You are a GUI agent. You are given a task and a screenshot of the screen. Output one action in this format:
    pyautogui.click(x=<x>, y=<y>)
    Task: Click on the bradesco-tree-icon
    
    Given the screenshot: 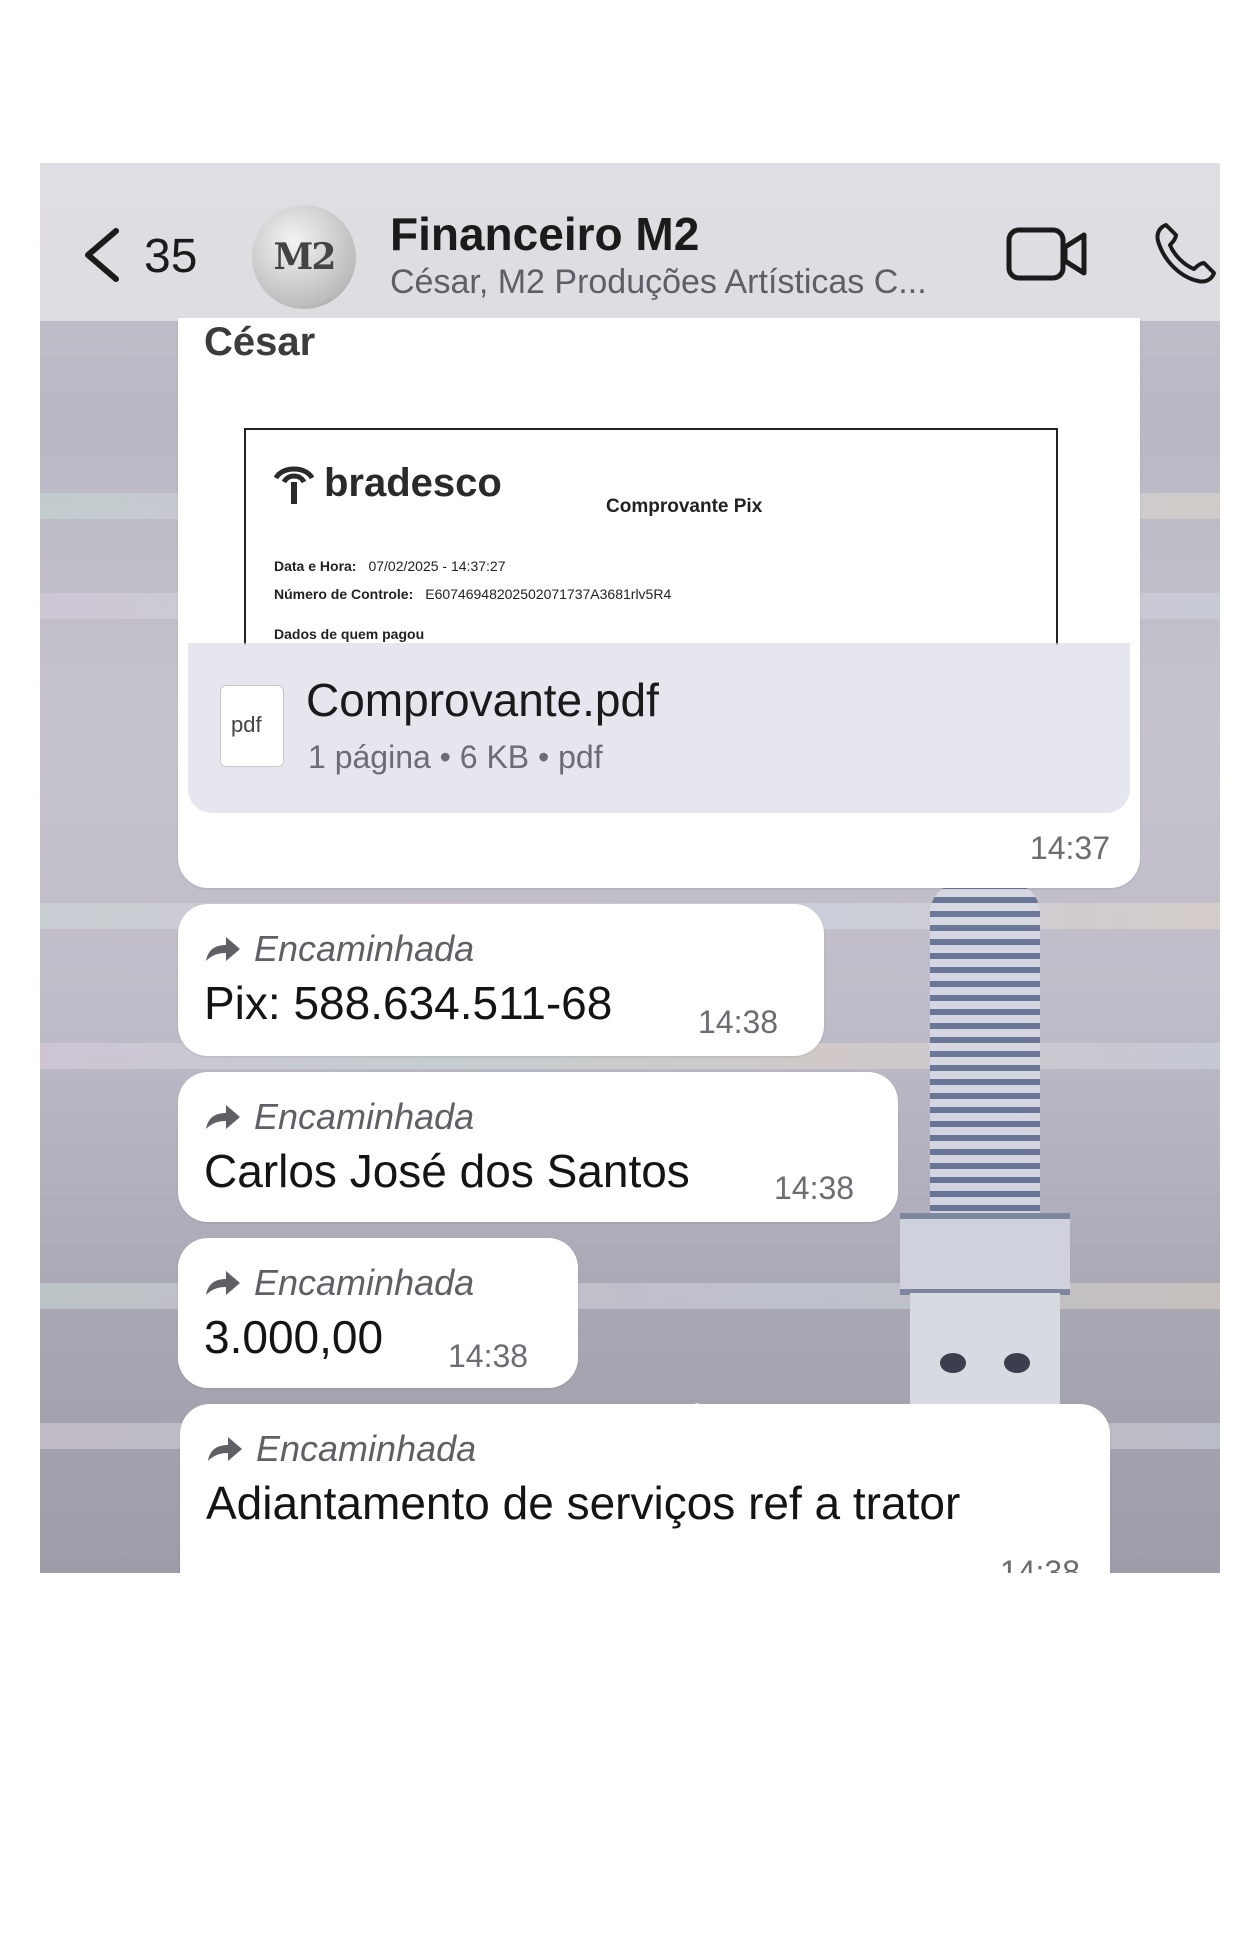 What is the action you would take?
    pyautogui.click(x=294, y=485)
    